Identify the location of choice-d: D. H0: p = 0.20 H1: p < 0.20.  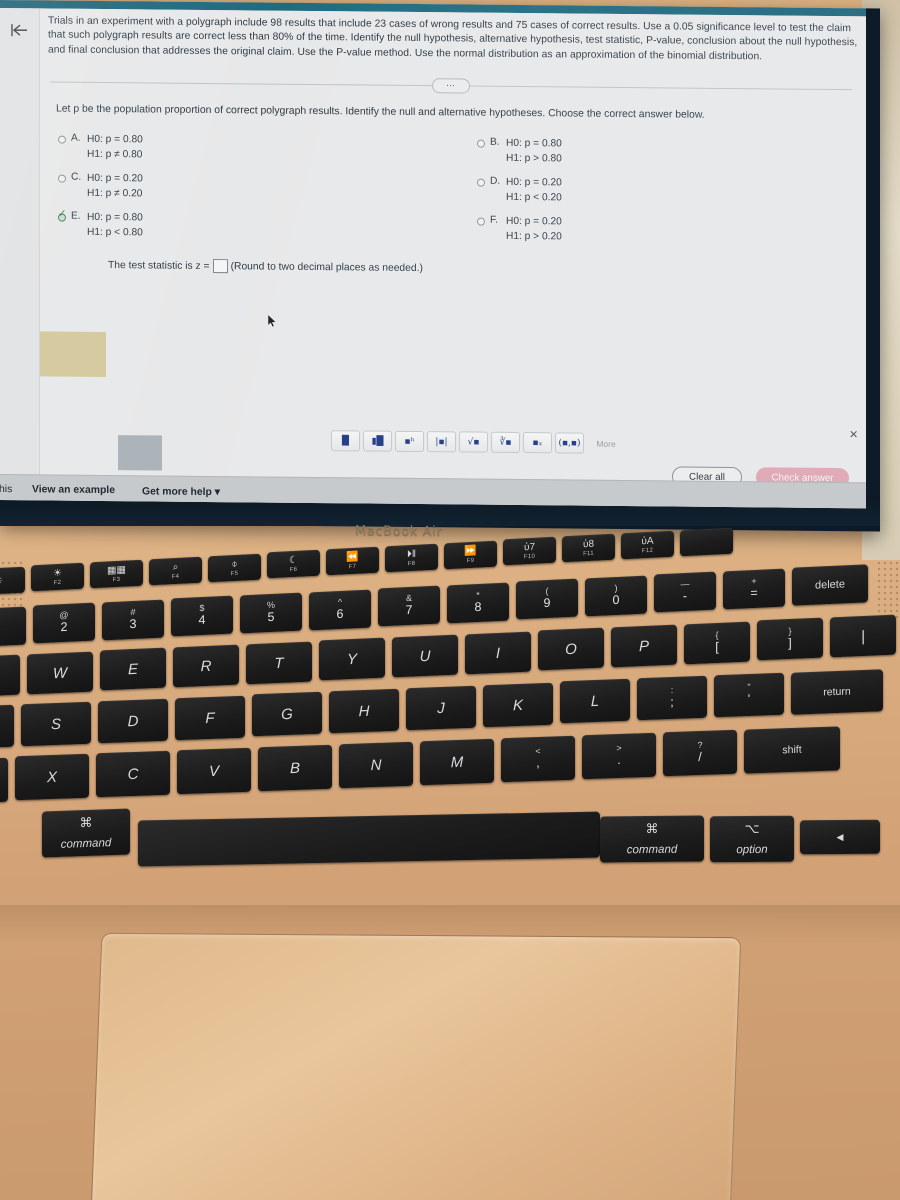
(519, 191).